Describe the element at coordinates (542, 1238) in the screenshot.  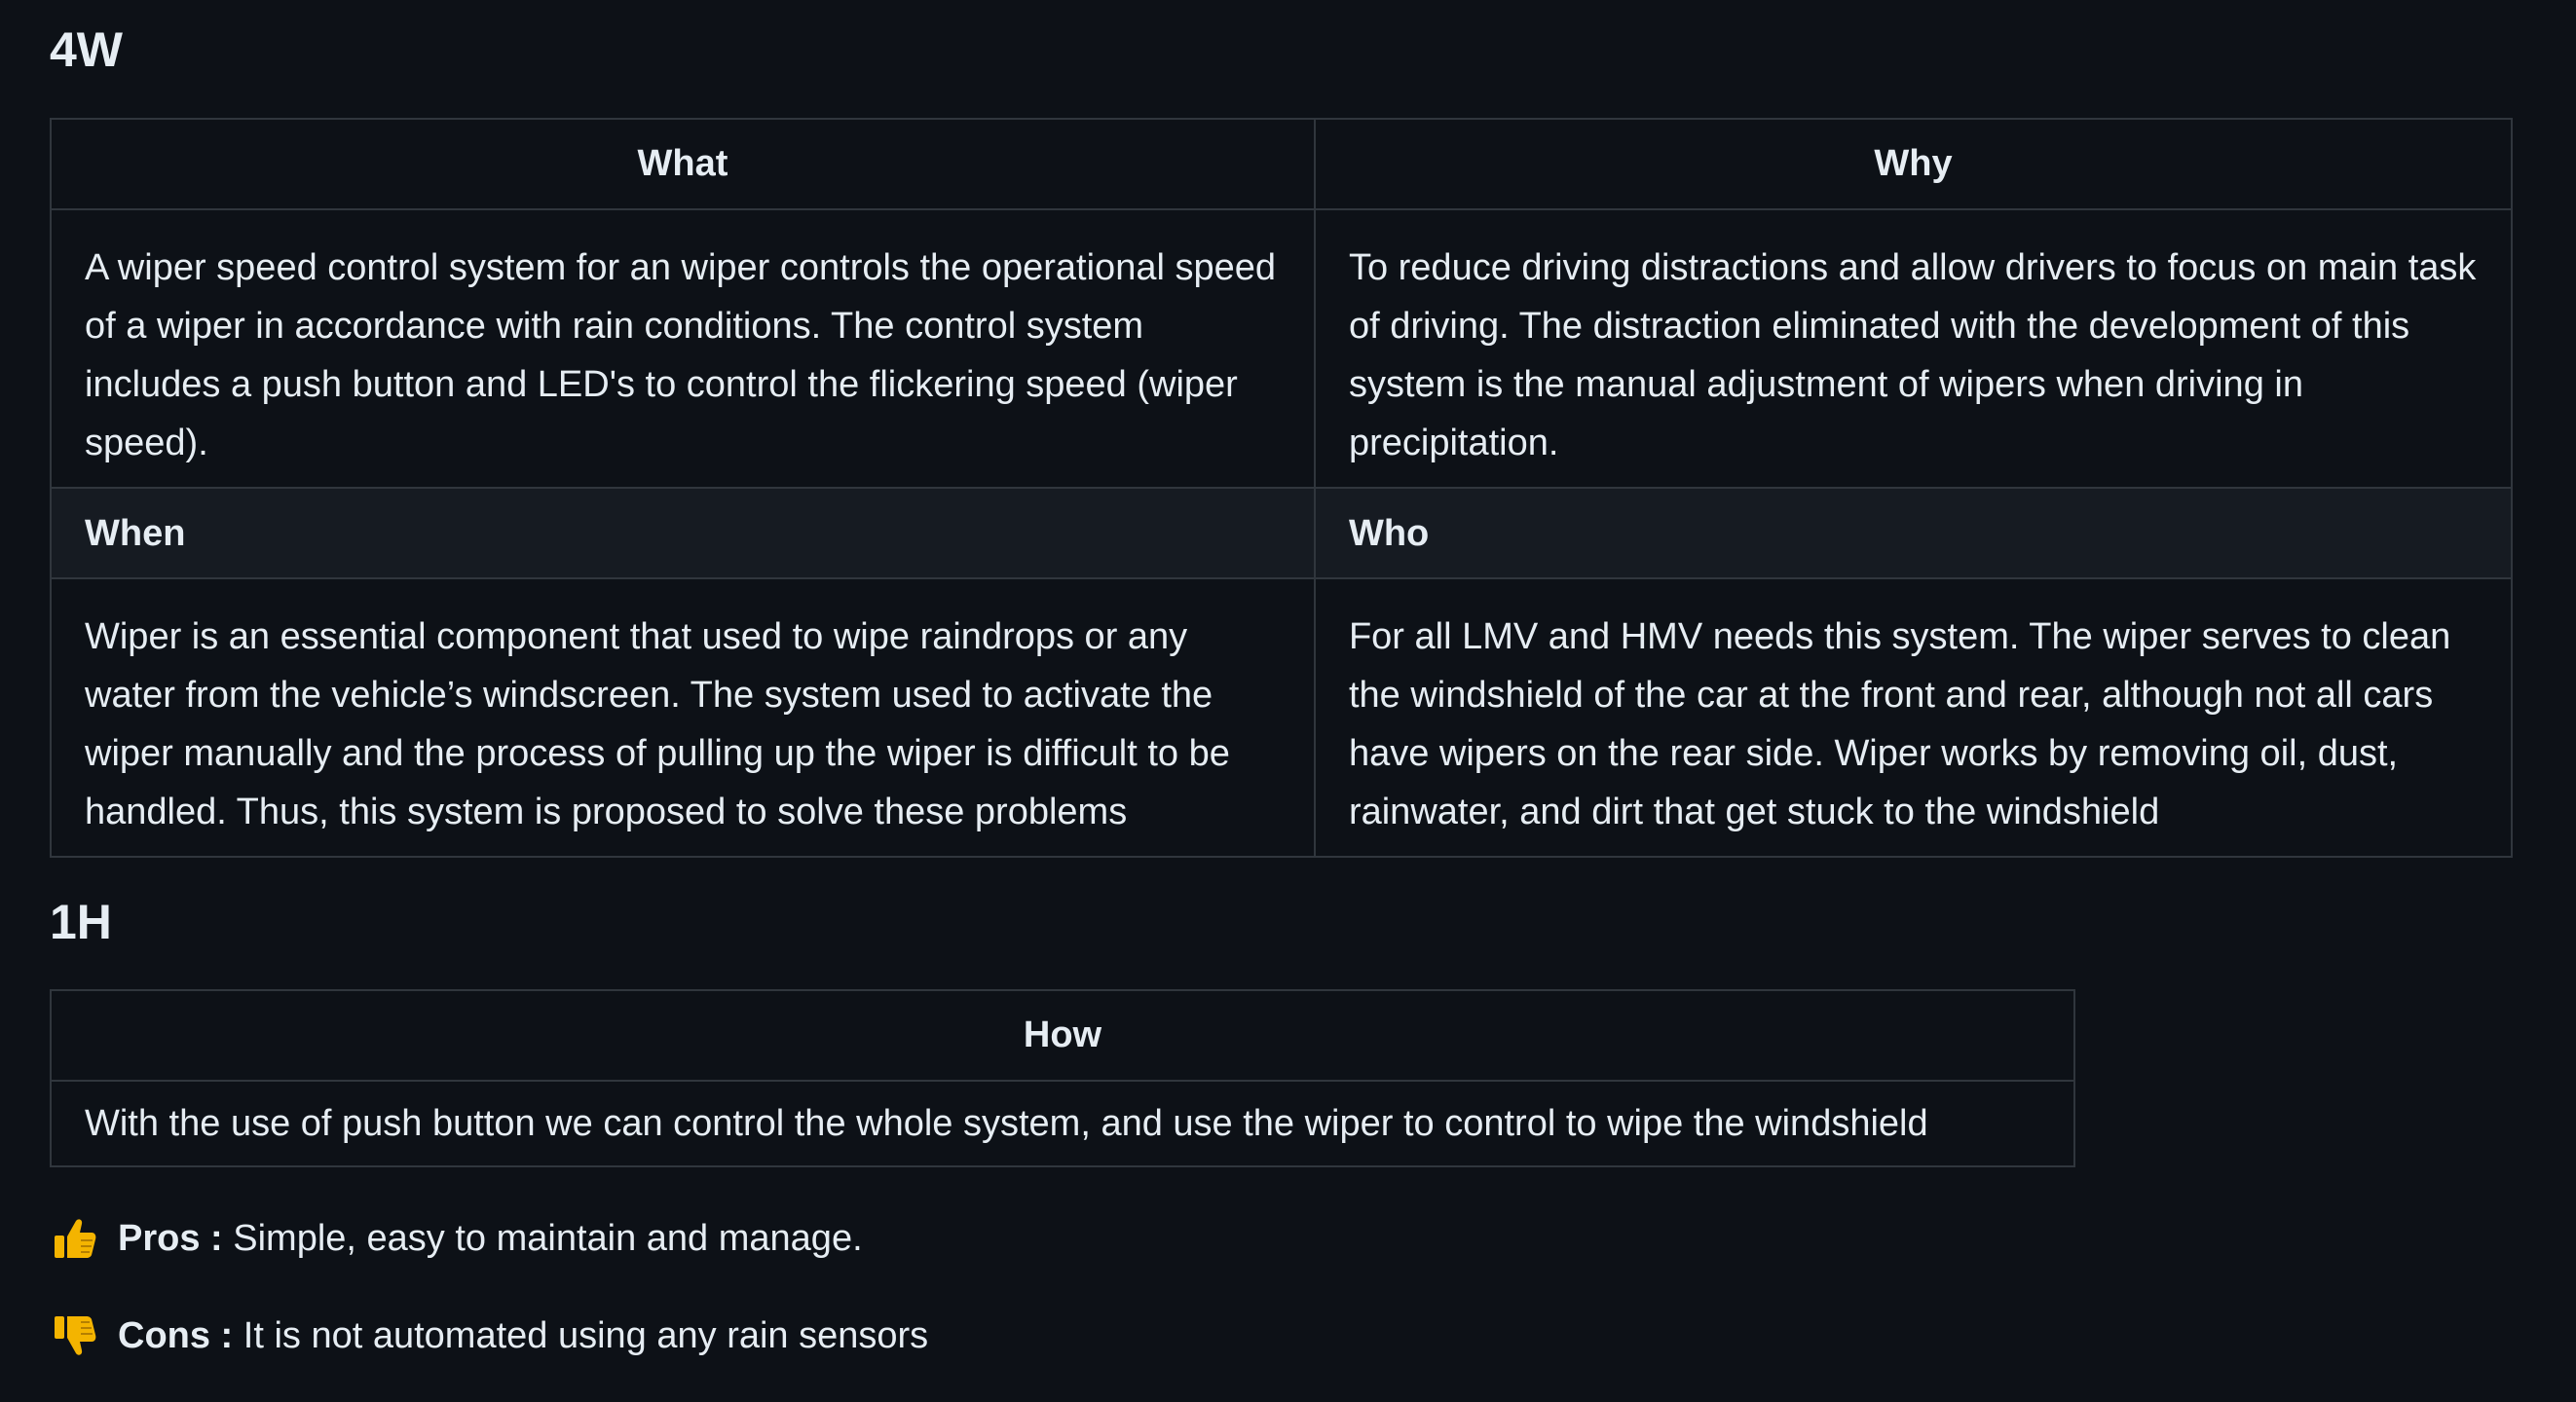
I see `pros-text: Simple, easy to maintain and manage.` at that location.